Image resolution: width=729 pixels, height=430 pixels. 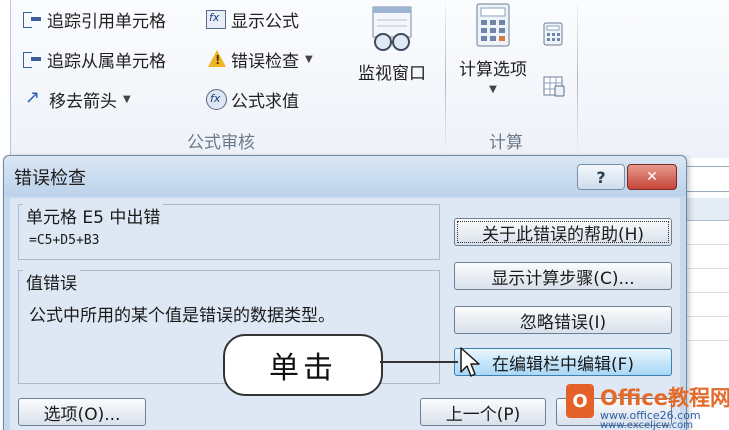 What do you see at coordinates (580, 401) in the screenshot?
I see `office-logo-icon: O` at bounding box center [580, 401].